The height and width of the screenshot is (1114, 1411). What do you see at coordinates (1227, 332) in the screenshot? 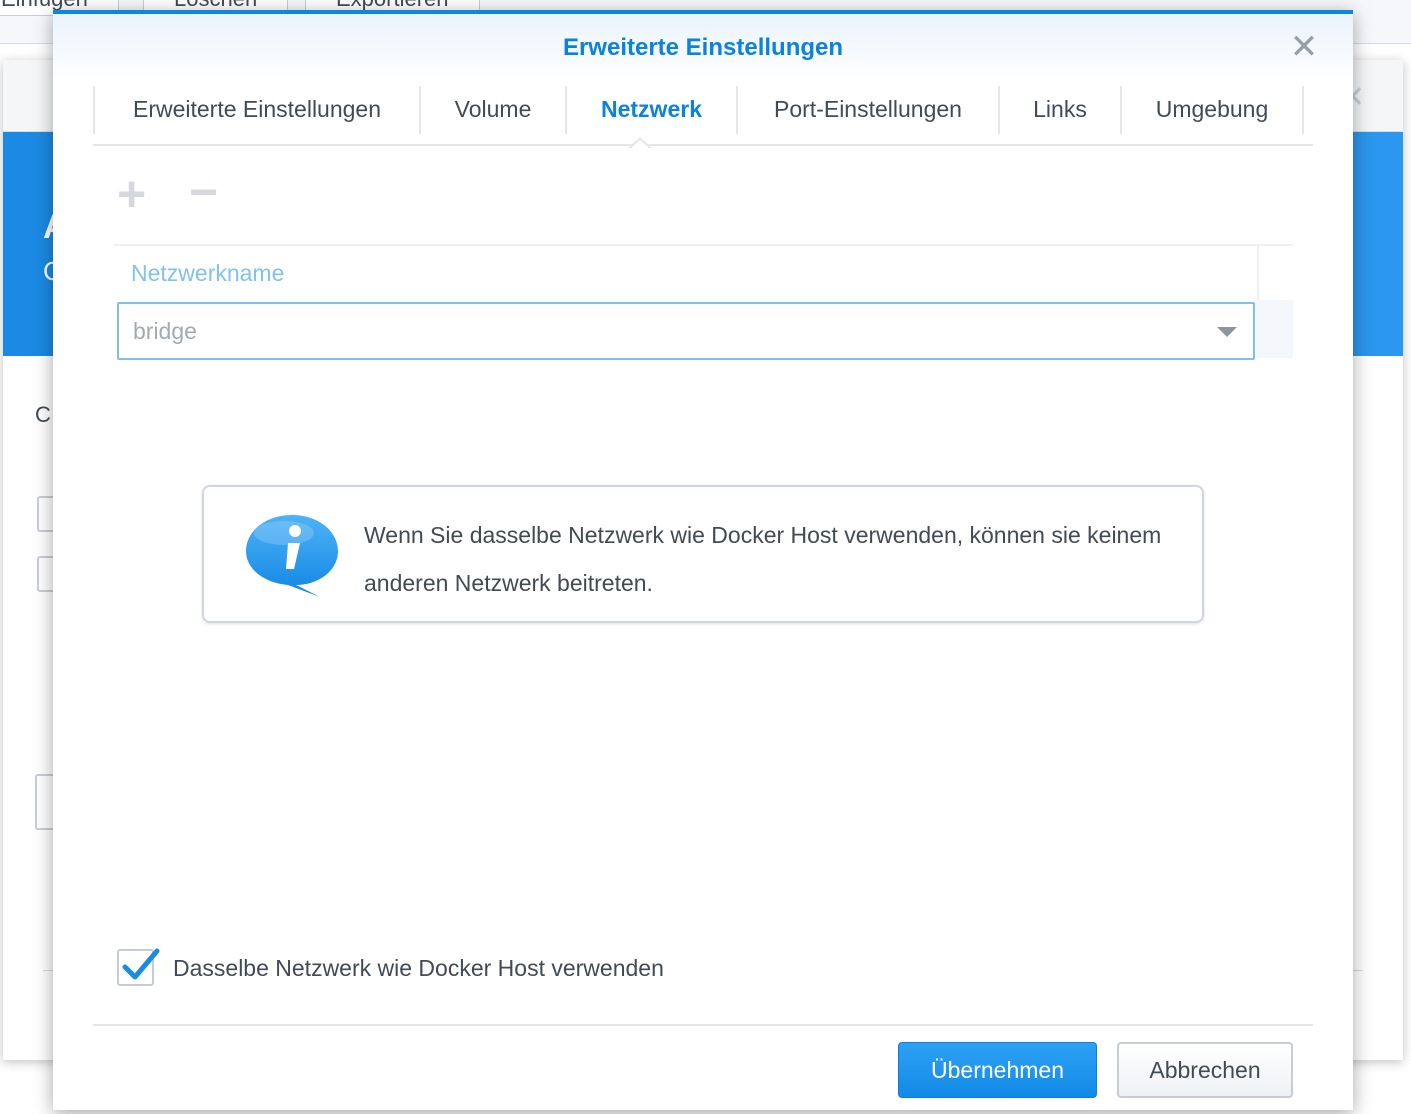
I see `chevron-down-icon` at bounding box center [1227, 332].